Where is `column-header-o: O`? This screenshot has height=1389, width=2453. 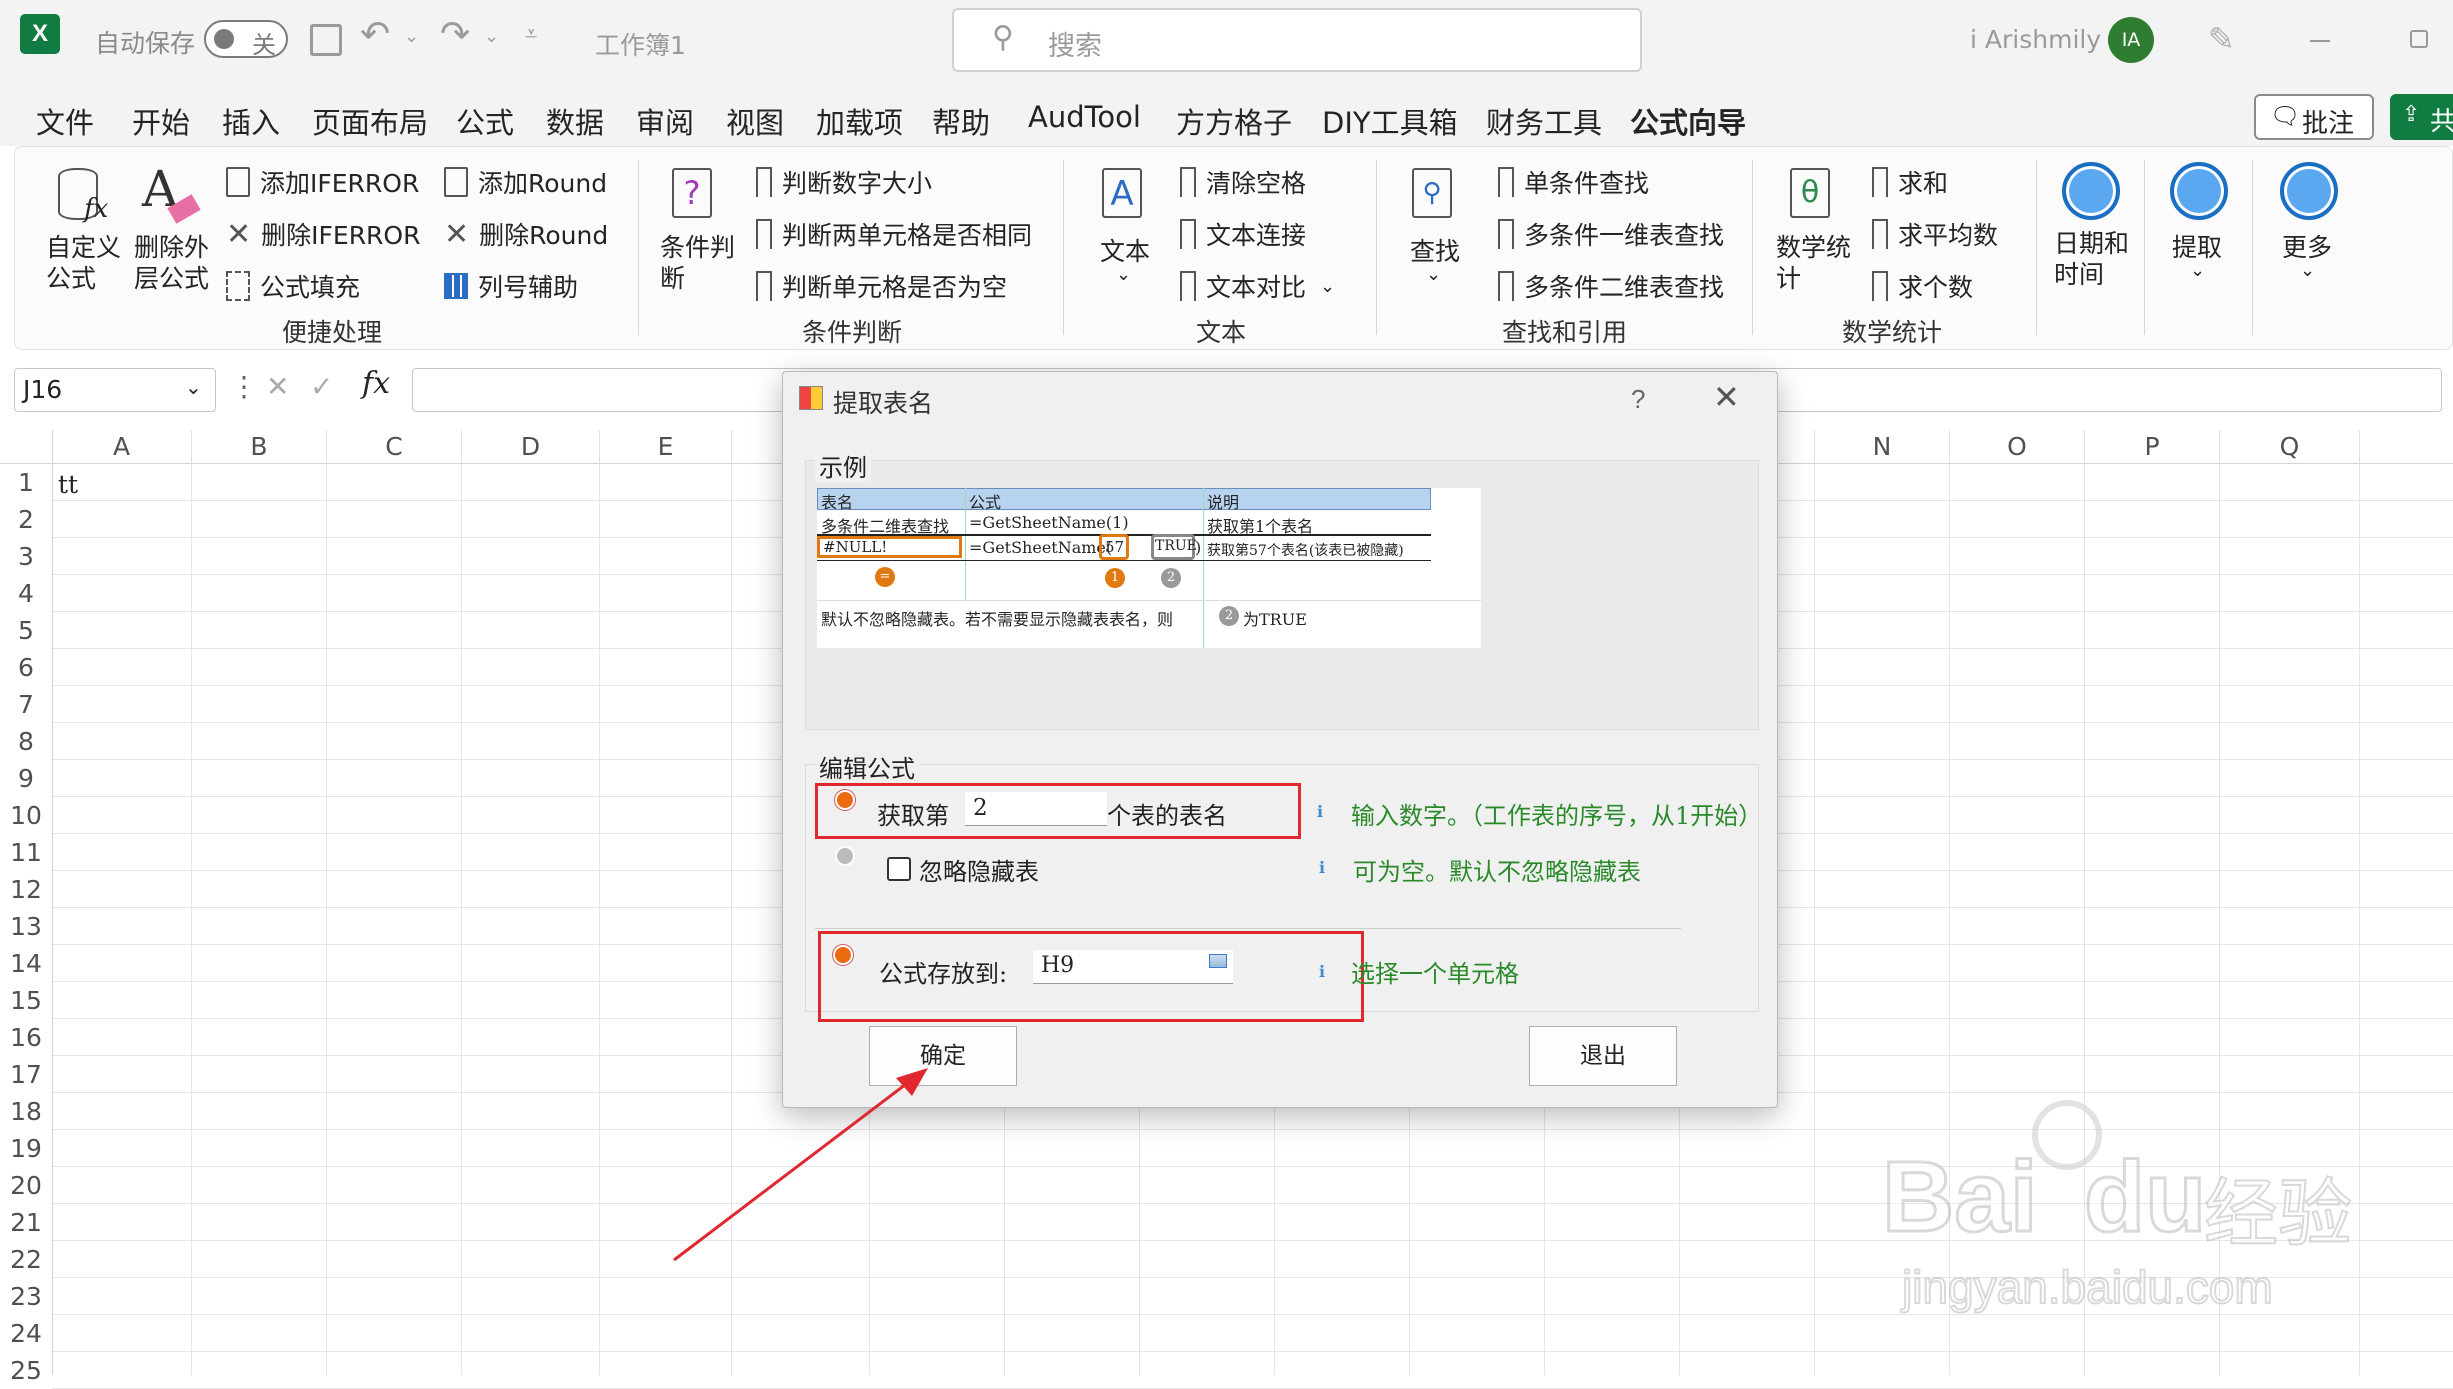
column-header-o: O is located at coordinates (2017, 447).